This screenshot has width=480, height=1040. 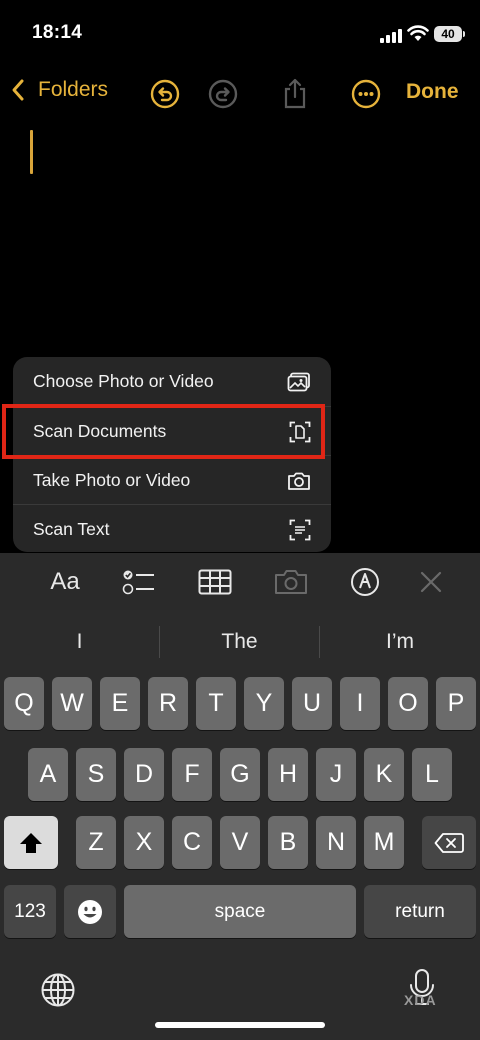 I want to click on cellular-signal-icon, so click(x=391, y=35).